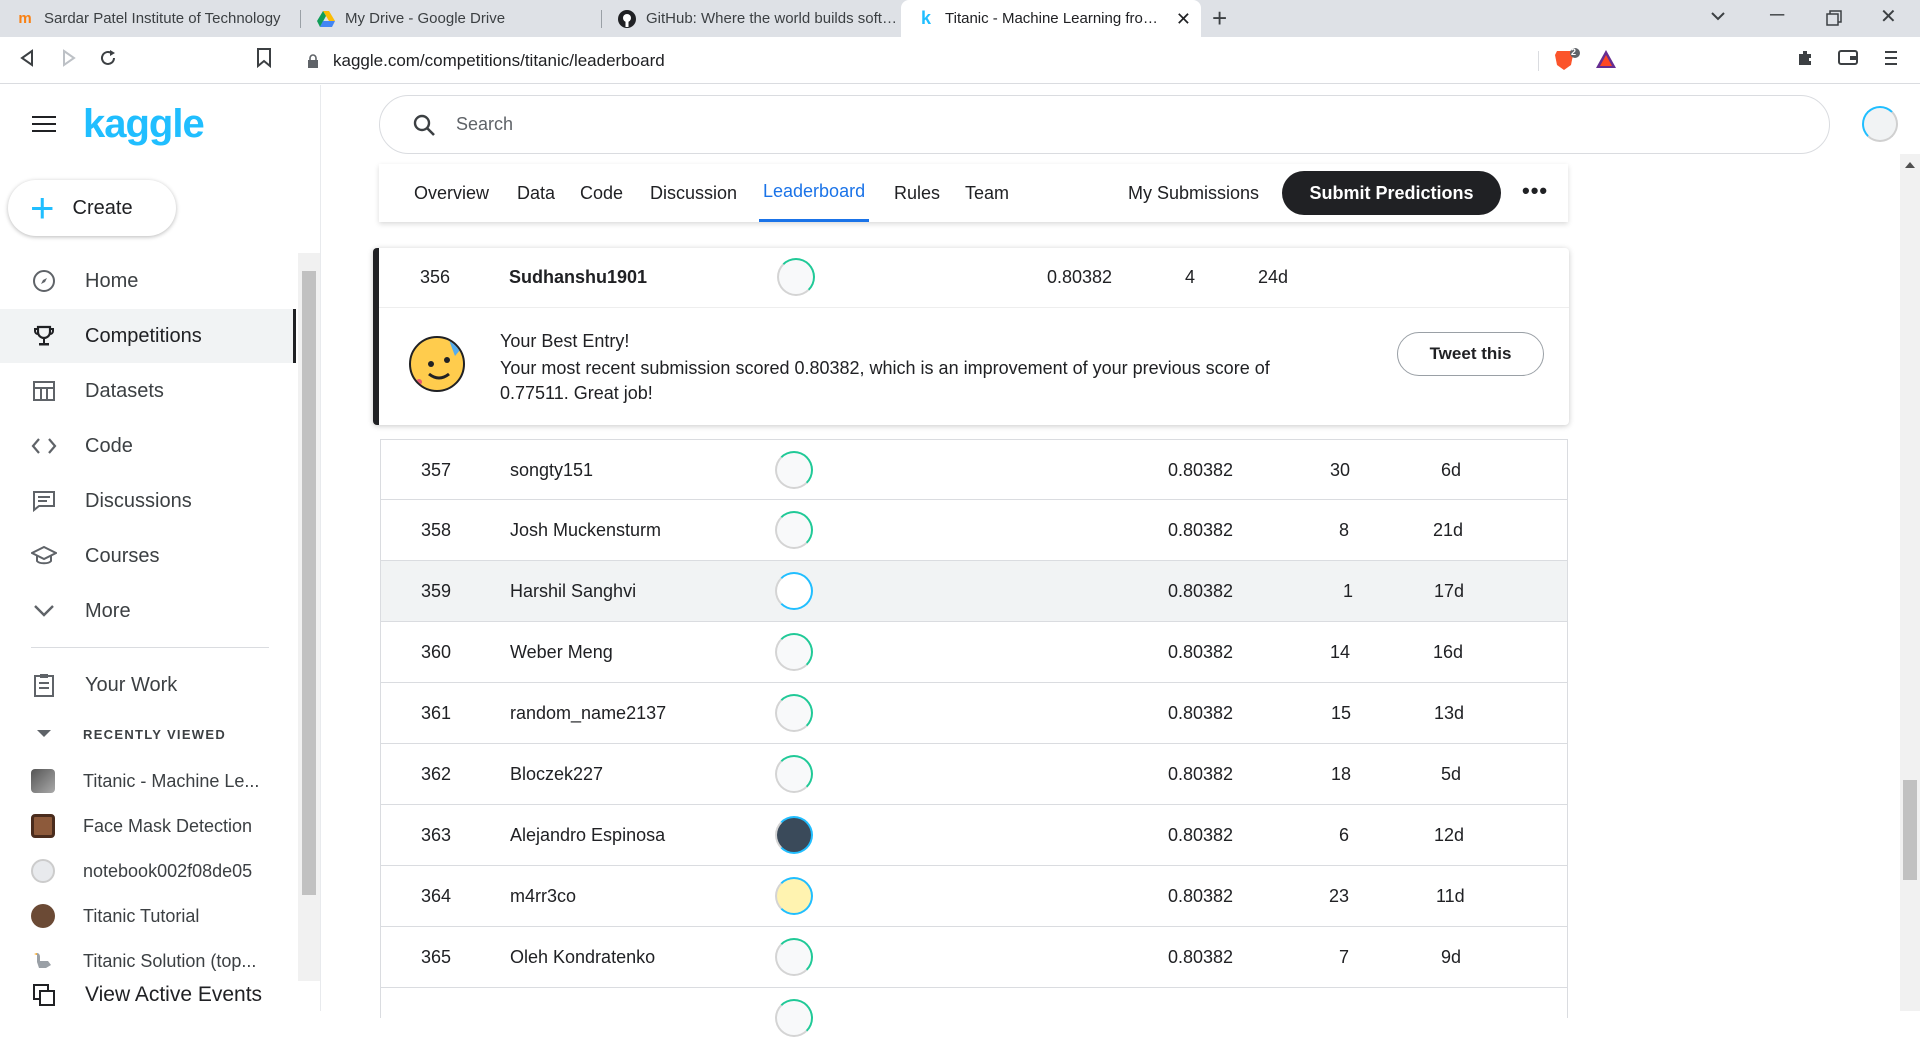 The width and height of the screenshot is (1920, 1037). What do you see at coordinates (92, 208) in the screenshot?
I see `create-button: + Create` at bounding box center [92, 208].